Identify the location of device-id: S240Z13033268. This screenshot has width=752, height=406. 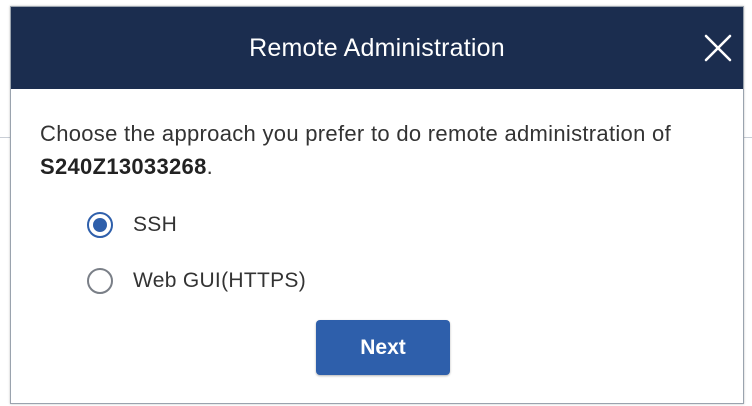
(123, 166).